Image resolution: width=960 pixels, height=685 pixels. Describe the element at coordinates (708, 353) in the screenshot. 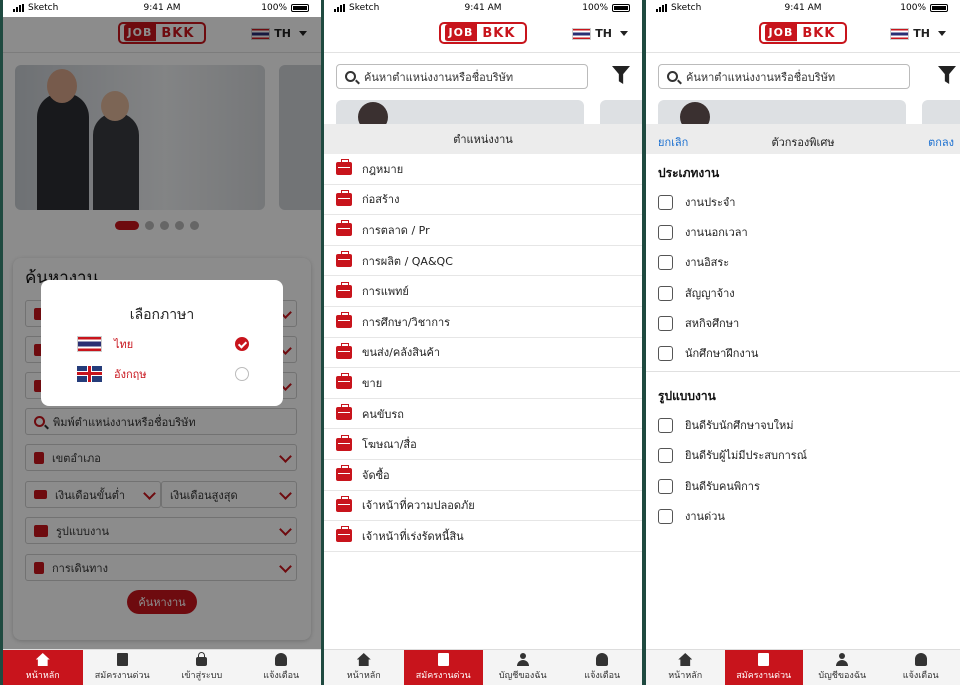

I see `checkbox-item: นักศึกษาฝึกงาน` at that location.